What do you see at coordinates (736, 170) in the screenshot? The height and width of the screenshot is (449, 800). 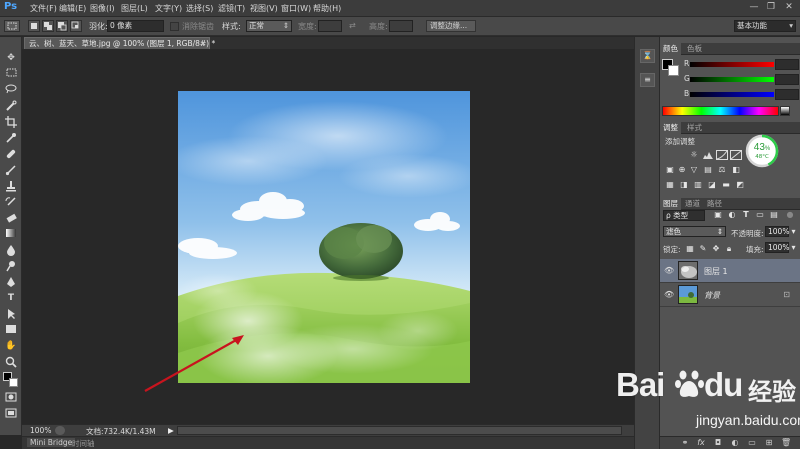 I see `black-white-icon: ◧` at bounding box center [736, 170].